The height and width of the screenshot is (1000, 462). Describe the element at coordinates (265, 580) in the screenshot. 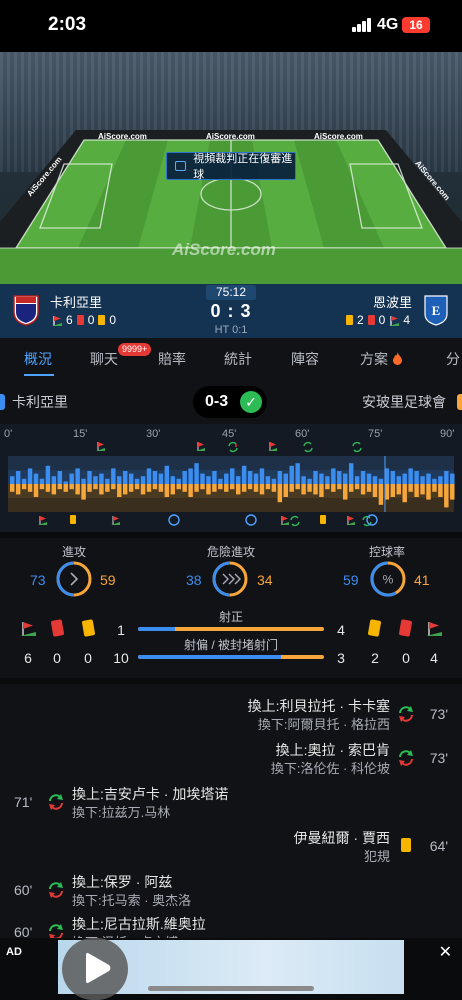

I see `dangerous-attacks-away: 34` at that location.